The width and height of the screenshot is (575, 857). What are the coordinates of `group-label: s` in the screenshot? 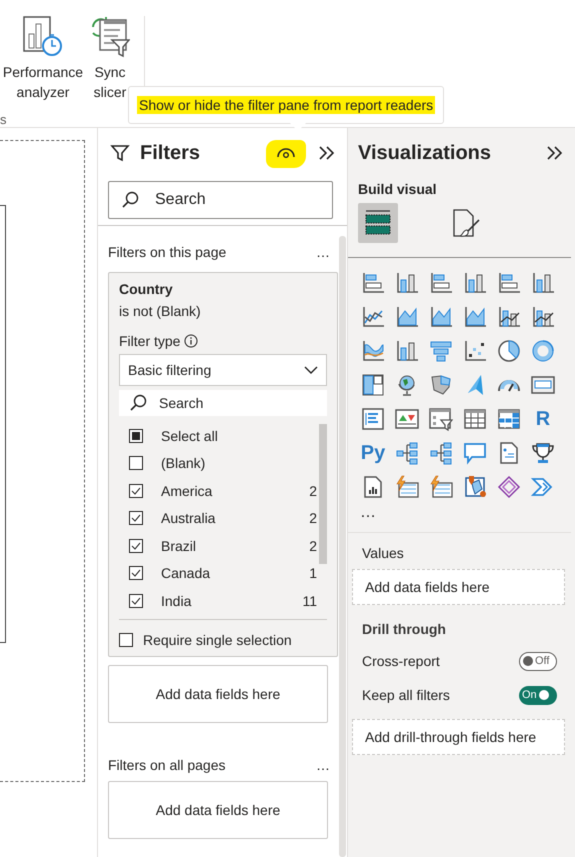 It's located at (3, 119).